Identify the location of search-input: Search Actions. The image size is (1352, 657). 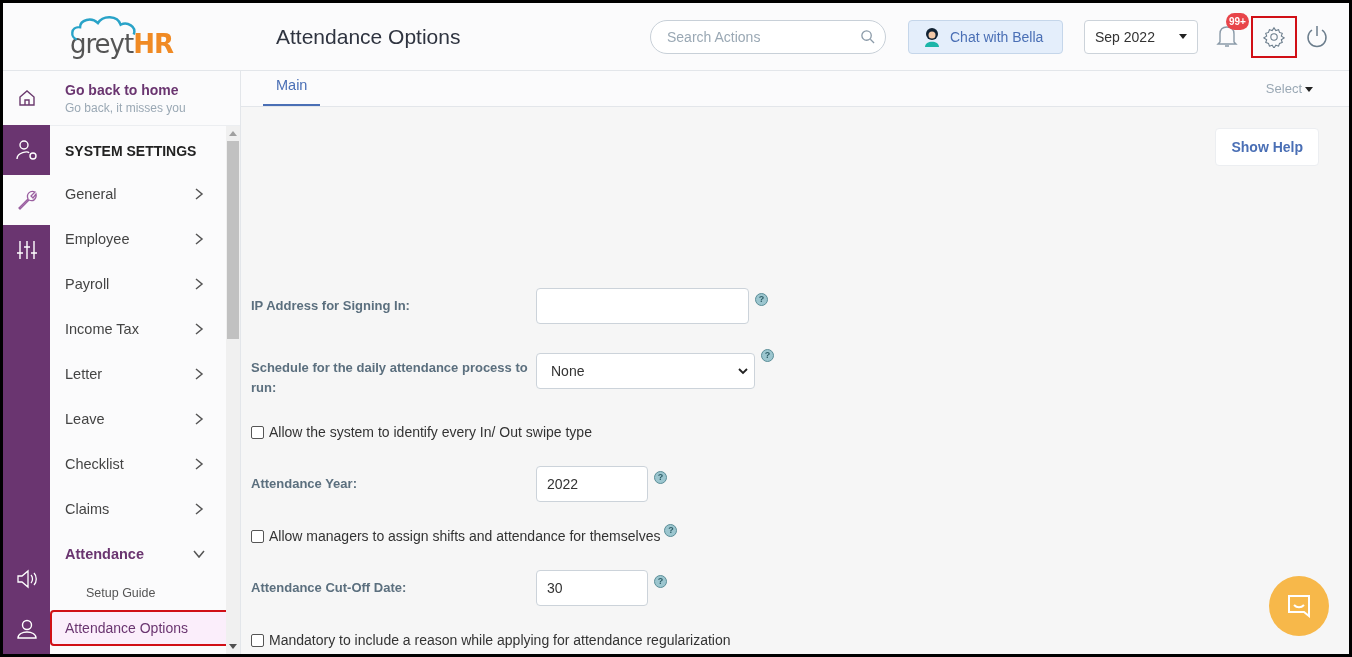
(762, 36).